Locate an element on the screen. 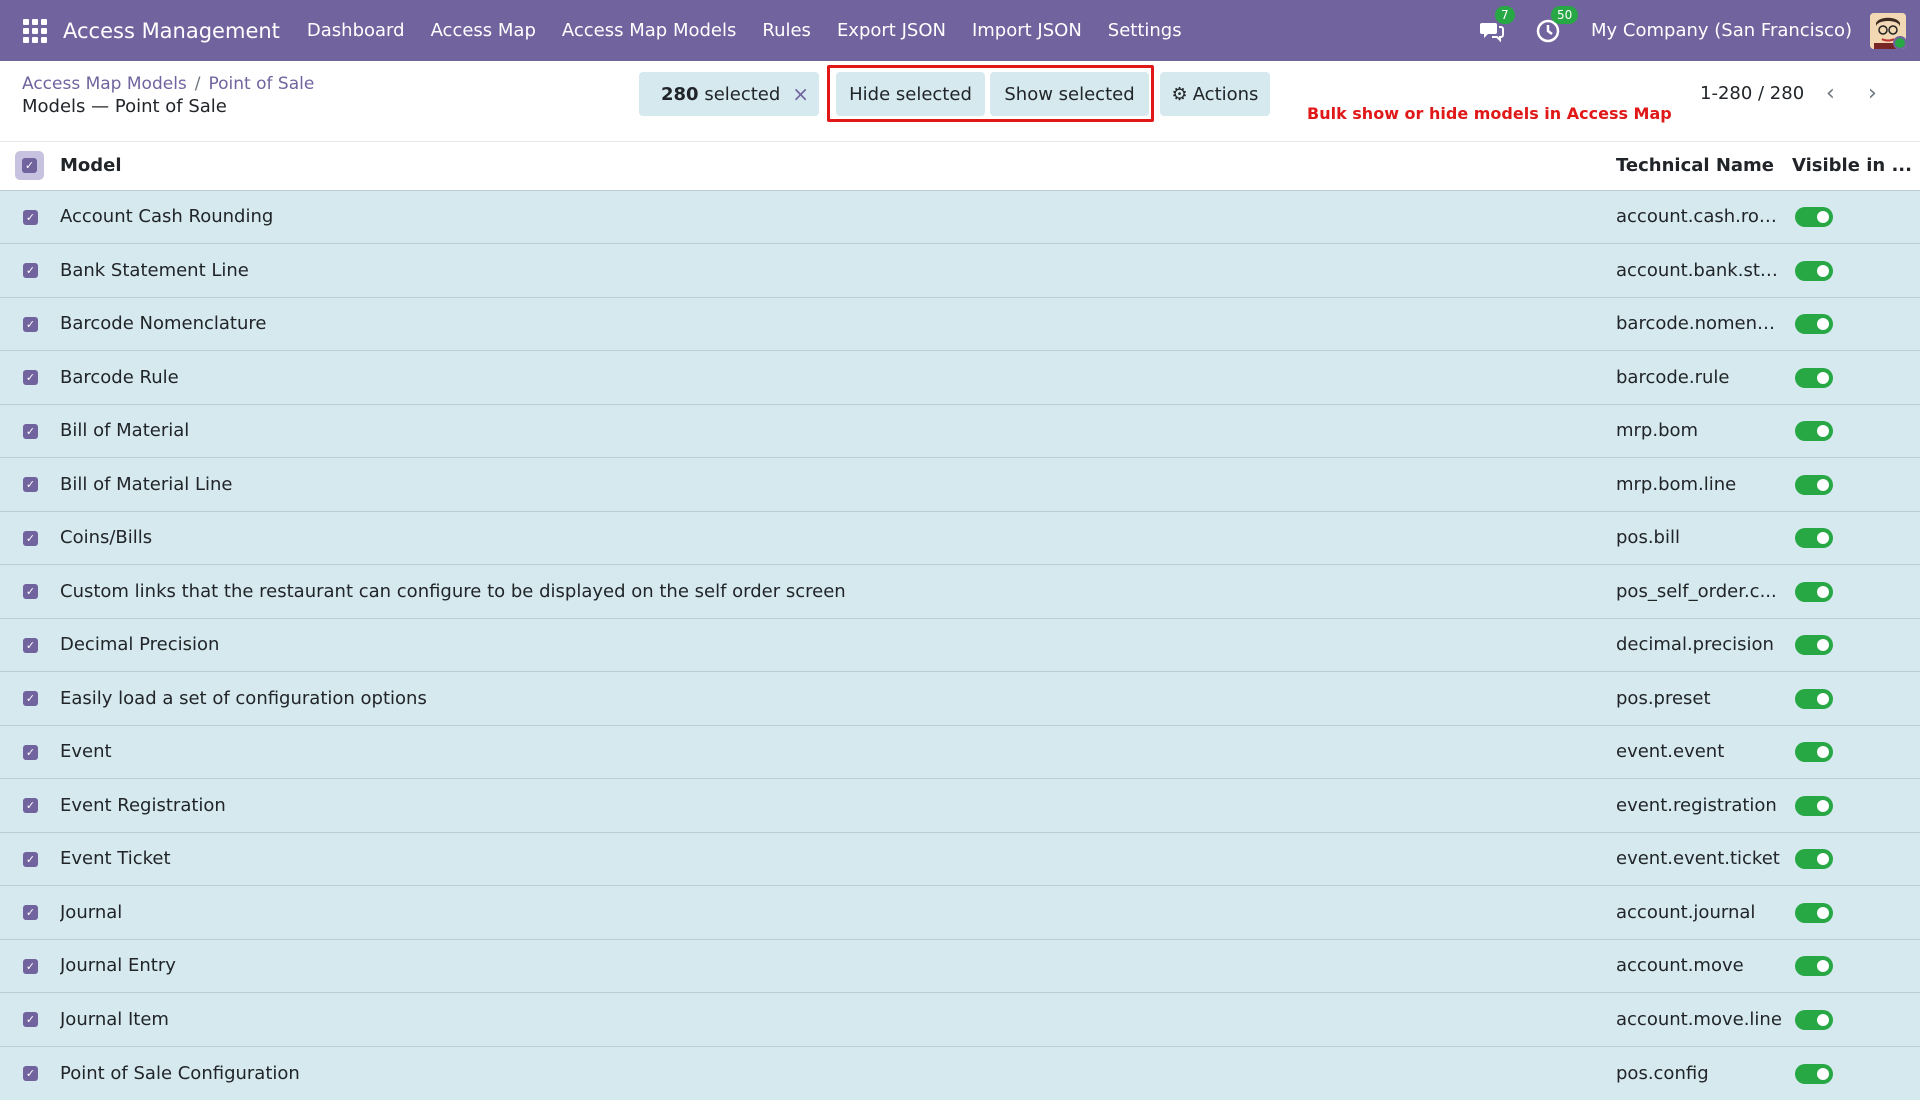 The image size is (1920, 1100). model-name-cell: Event is located at coordinates (838, 752).